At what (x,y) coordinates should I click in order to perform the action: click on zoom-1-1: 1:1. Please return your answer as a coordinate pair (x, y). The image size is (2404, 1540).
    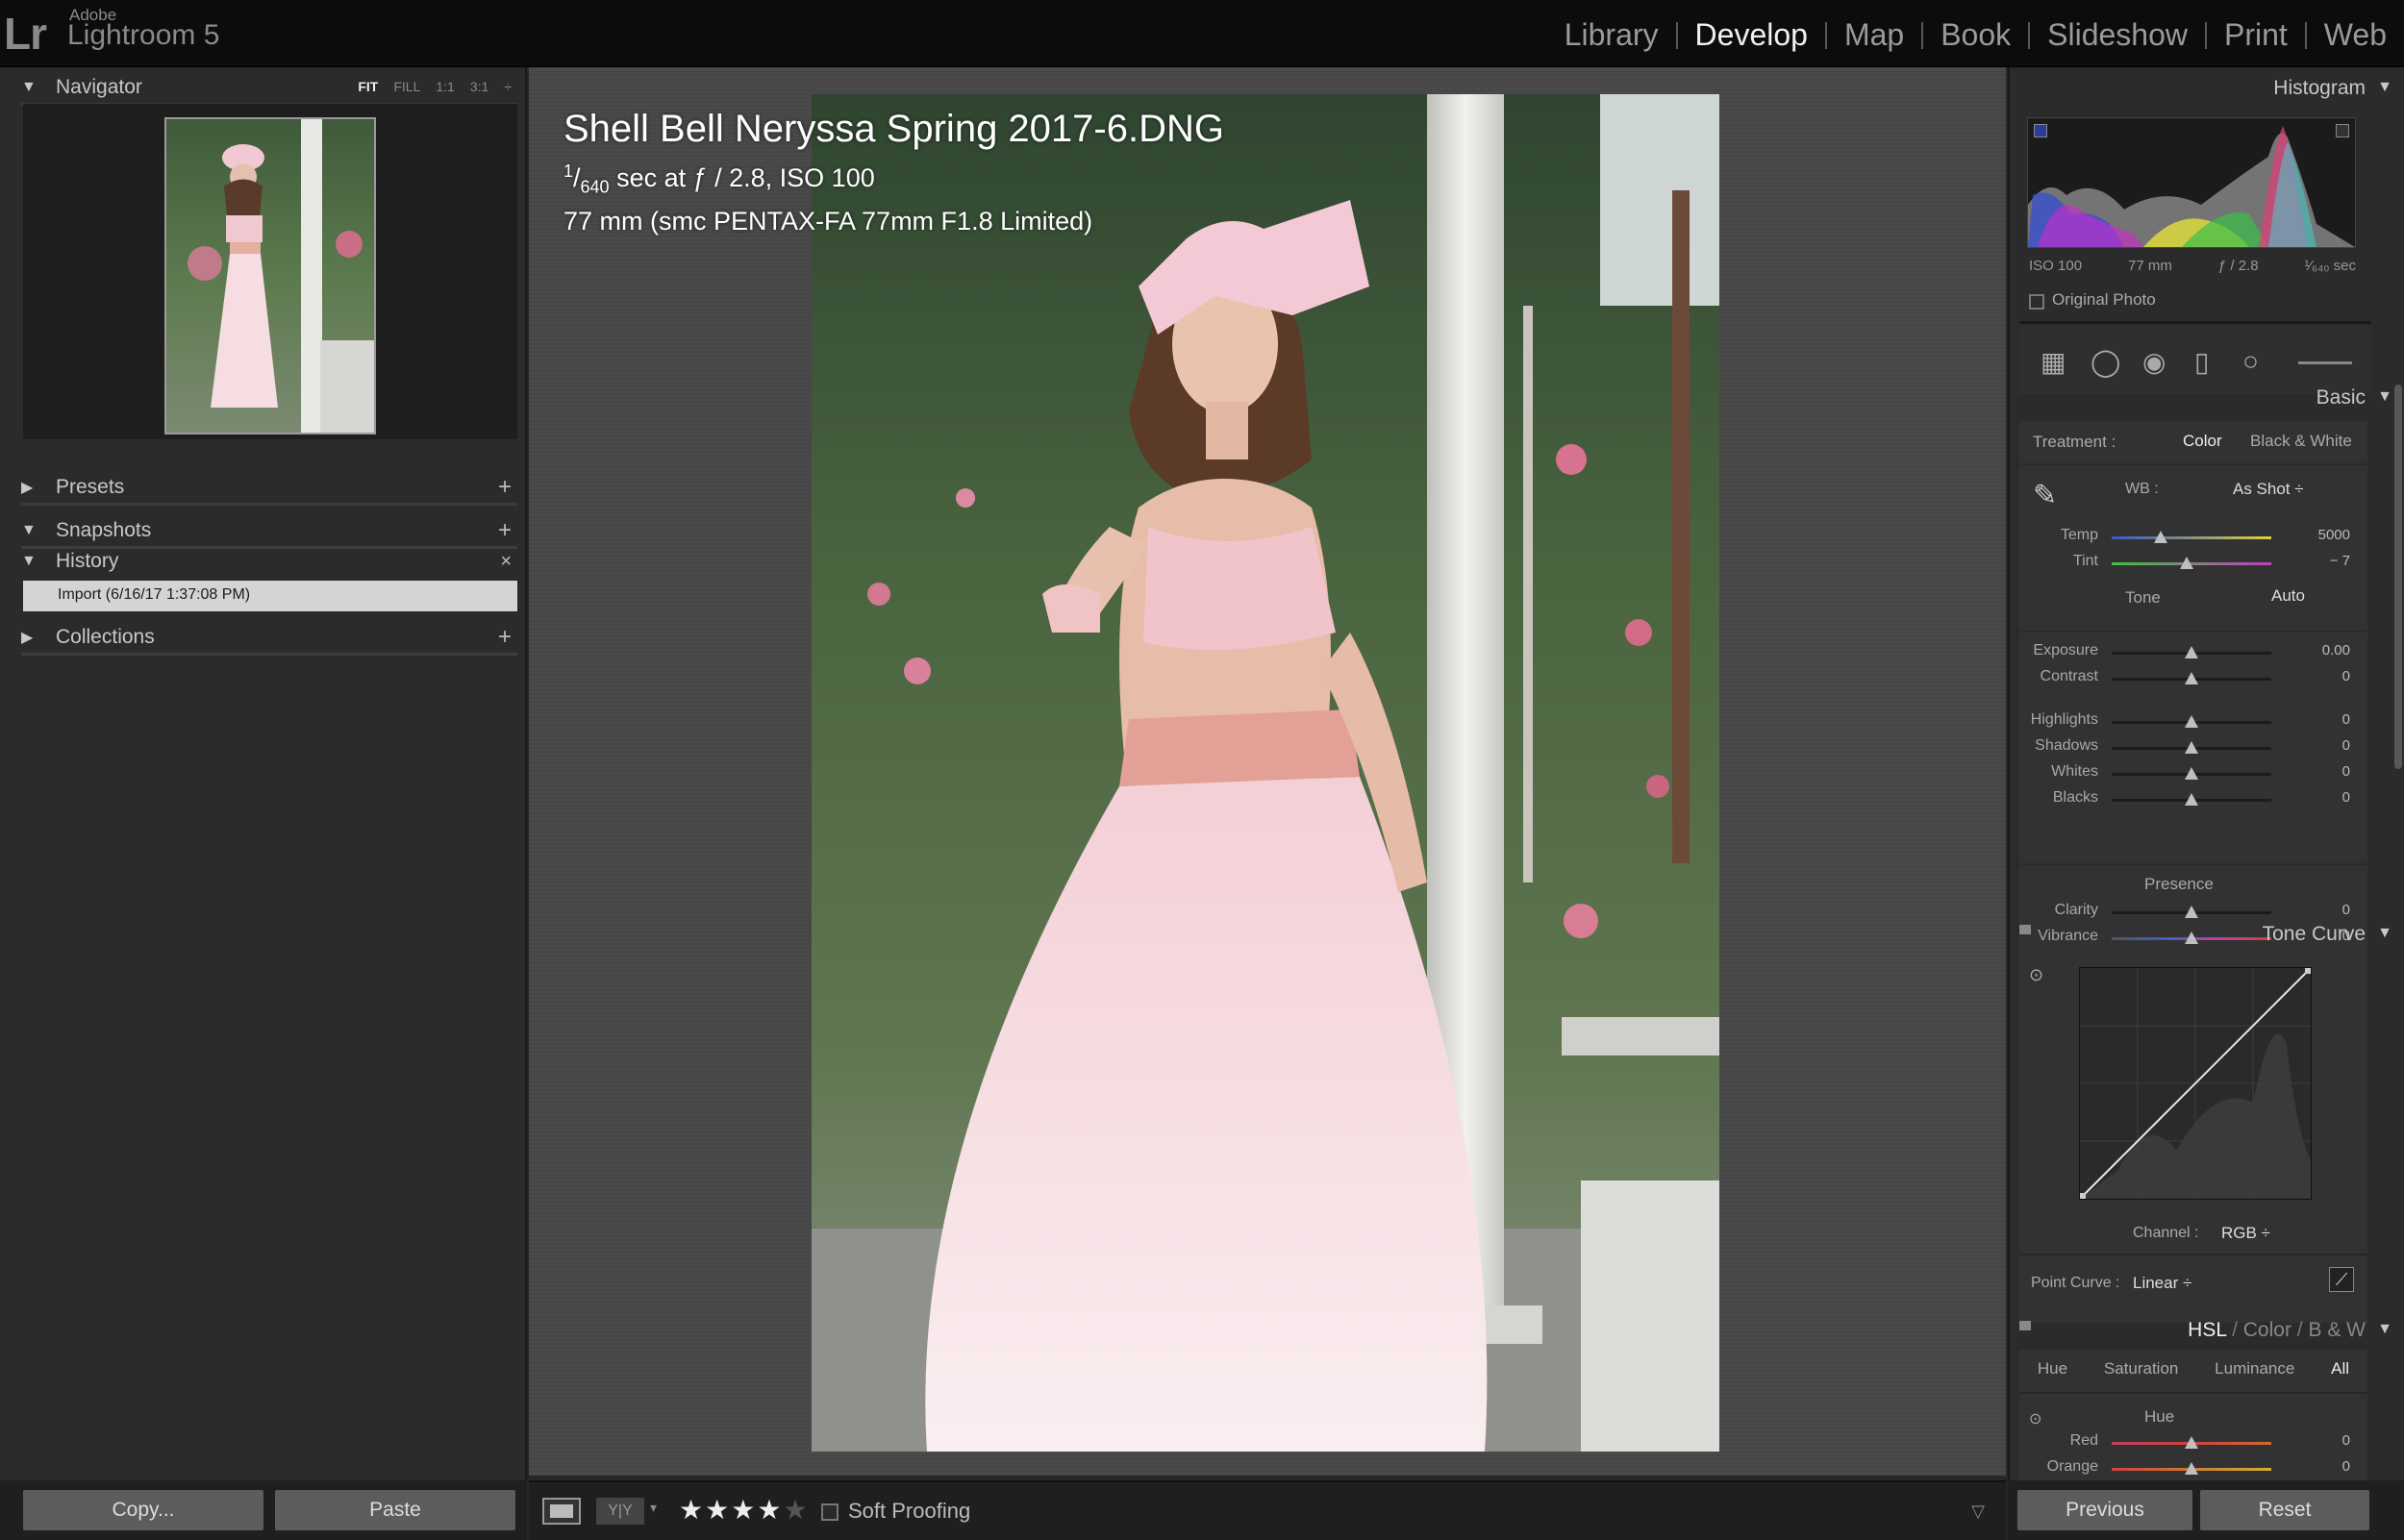
    Looking at the image, I should click on (445, 86).